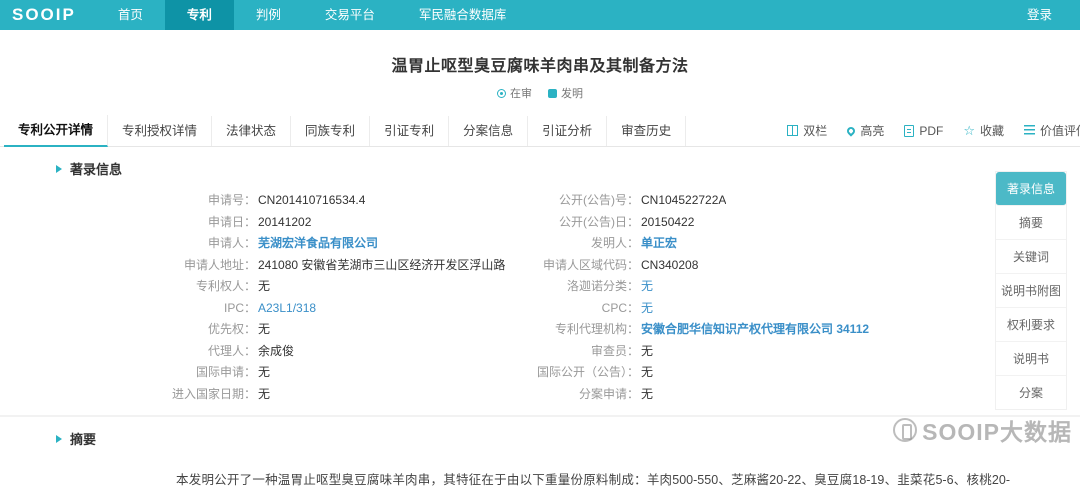 The image size is (1080, 486). Describe the element at coordinates (572, 94) in the screenshot. I see `status-badge-label: 发明` at that location.